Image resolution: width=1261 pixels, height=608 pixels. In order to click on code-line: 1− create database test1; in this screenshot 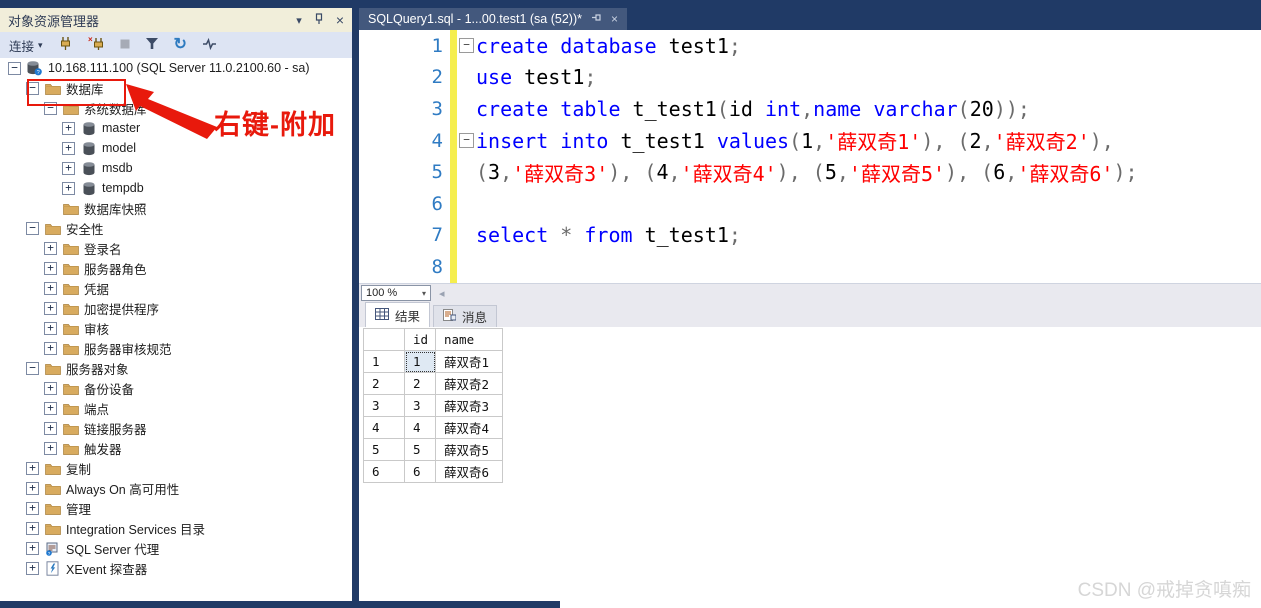, I will do `click(810, 46)`.